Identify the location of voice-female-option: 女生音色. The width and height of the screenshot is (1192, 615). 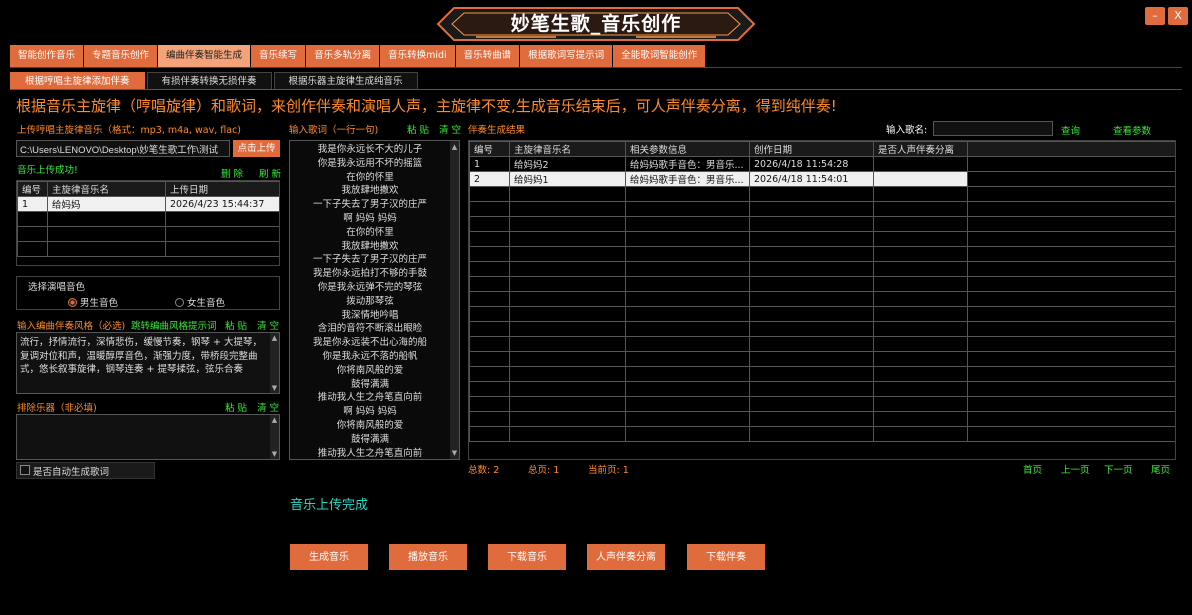
(200, 302).